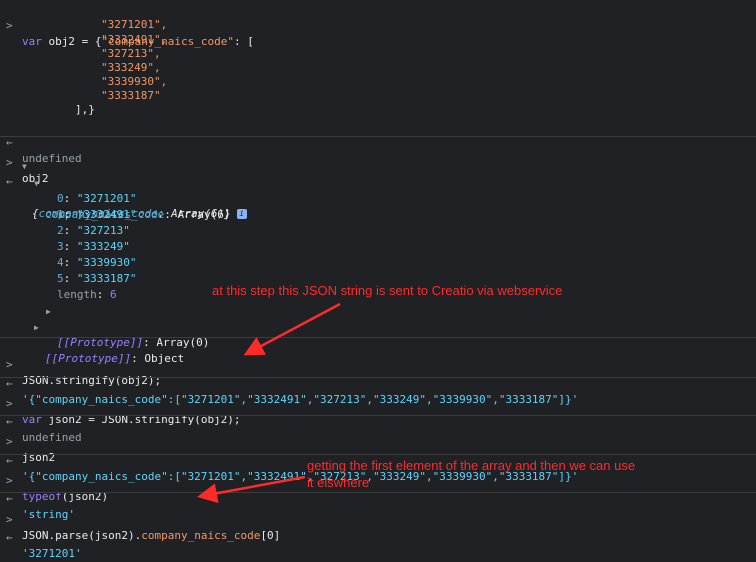 This screenshot has width=756, height=562. What do you see at coordinates (269, 403) in the screenshot?
I see `annotation-arrows` at bounding box center [269, 403].